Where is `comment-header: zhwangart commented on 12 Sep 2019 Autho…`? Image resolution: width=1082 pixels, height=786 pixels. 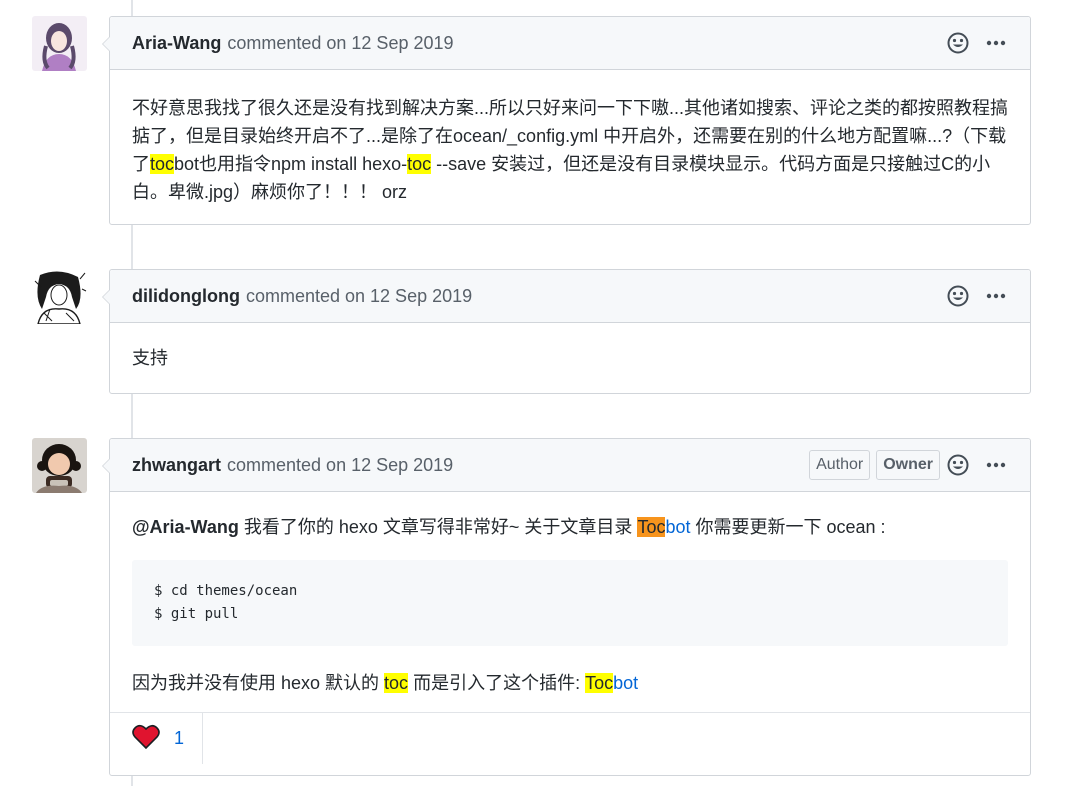
comment-header: zhwangart commented on 12 Sep 2019 Autho… is located at coordinates (570, 465).